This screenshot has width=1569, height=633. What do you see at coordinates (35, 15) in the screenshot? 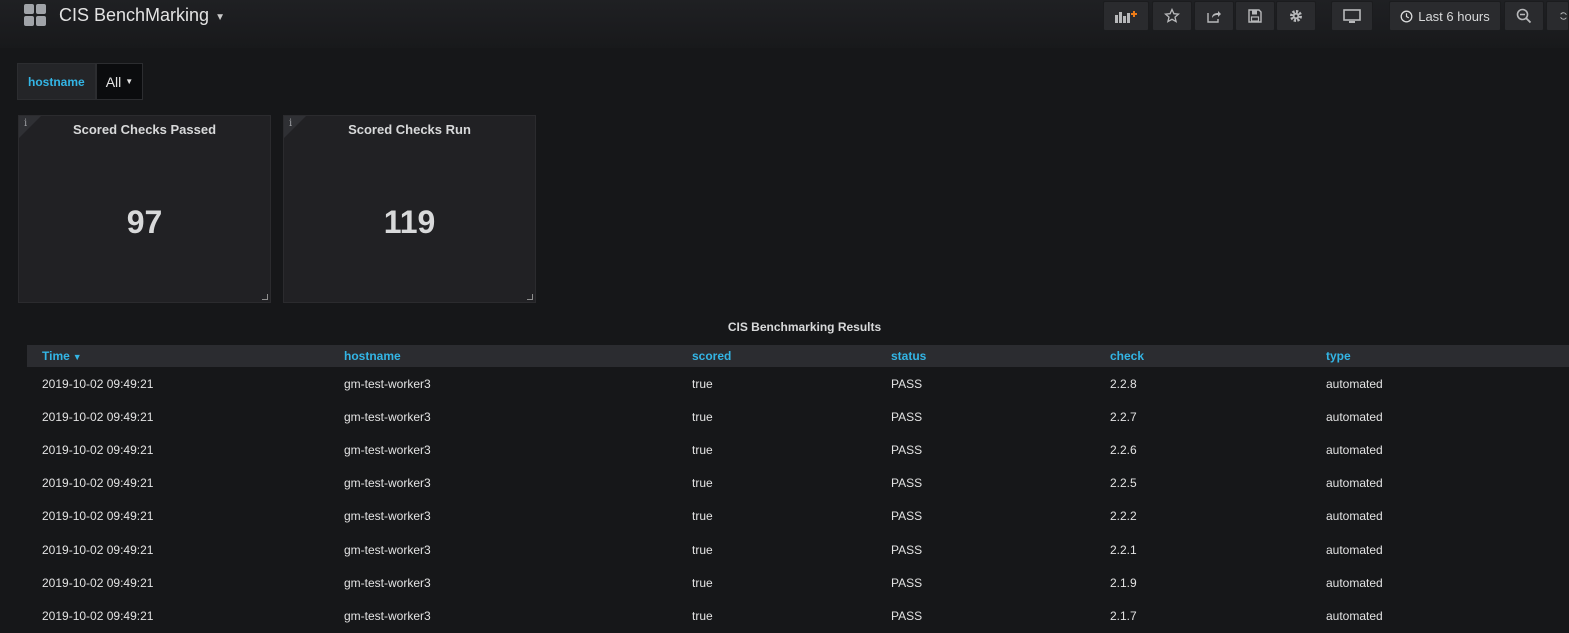
I see `dashboard-grid-icon` at bounding box center [35, 15].